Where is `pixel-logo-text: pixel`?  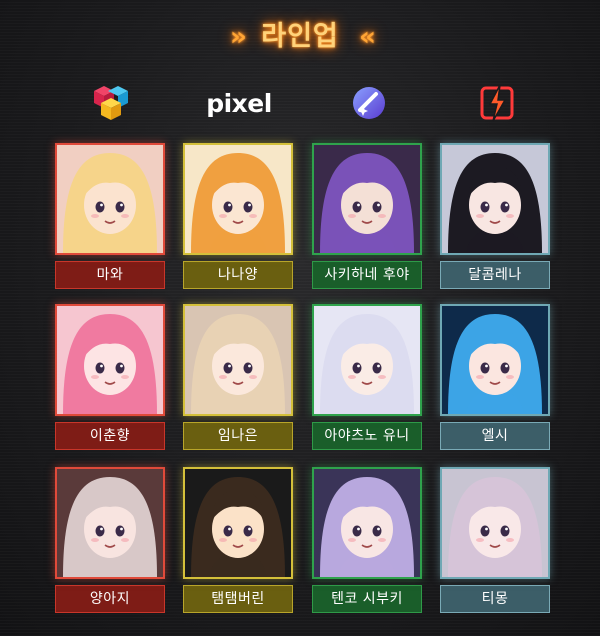 pixel-logo-text: pixel is located at coordinates (239, 103).